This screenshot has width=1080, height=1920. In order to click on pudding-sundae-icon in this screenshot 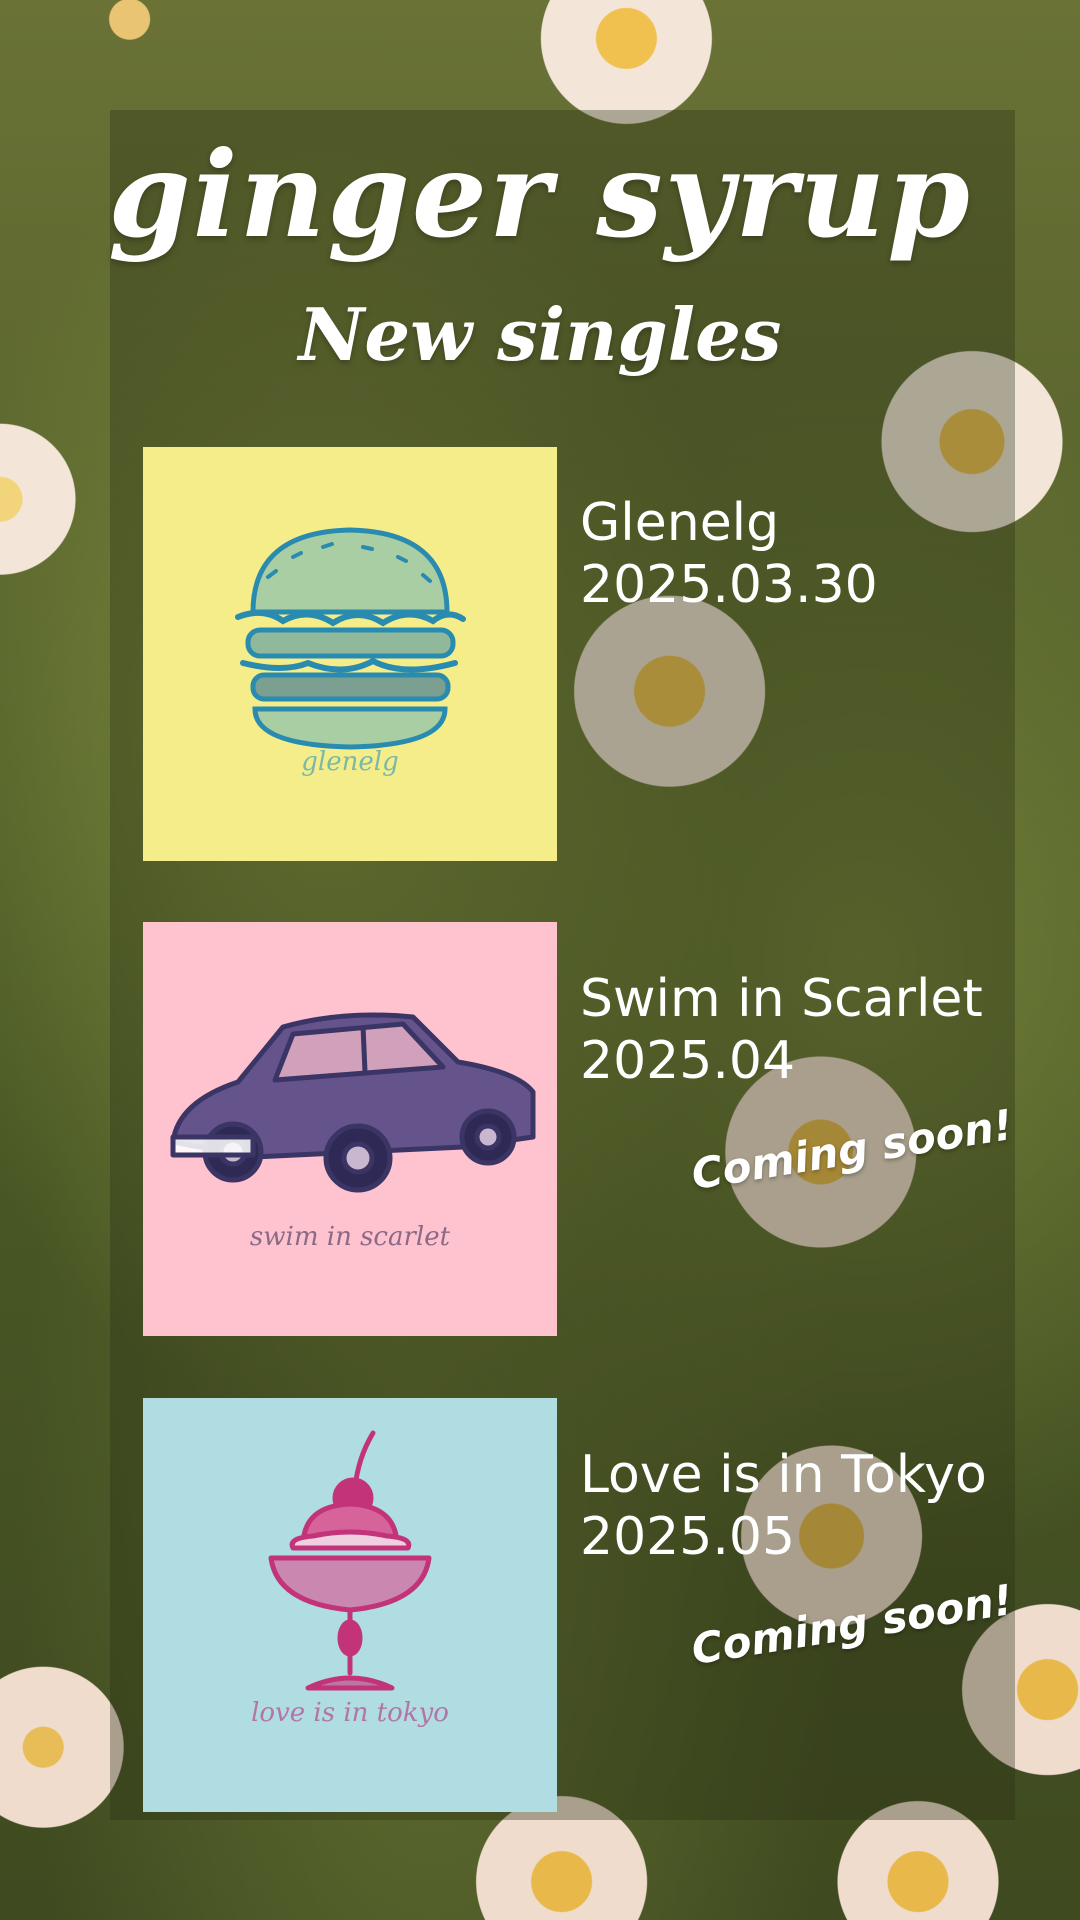, I will do `click(350, 1560)`.